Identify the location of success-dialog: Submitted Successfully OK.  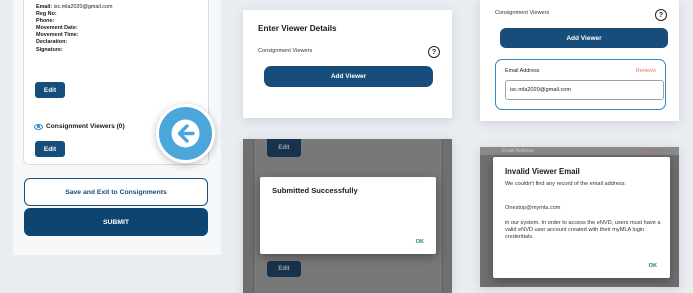
(348, 215).